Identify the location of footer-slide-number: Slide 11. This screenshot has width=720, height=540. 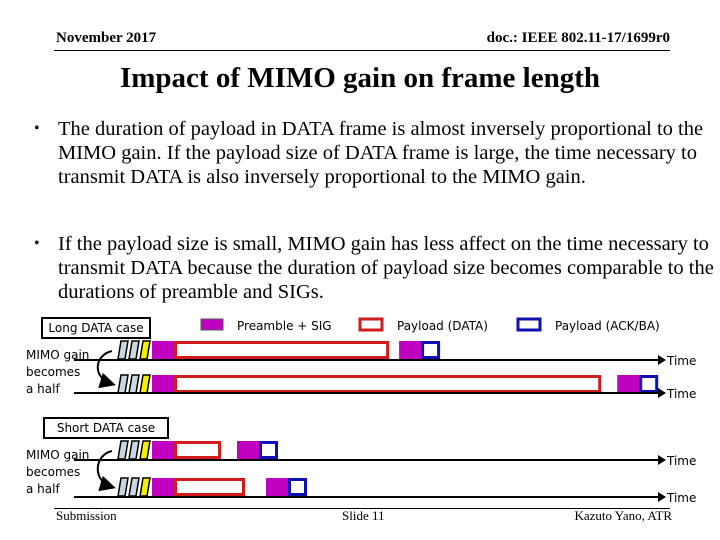
(363, 515).